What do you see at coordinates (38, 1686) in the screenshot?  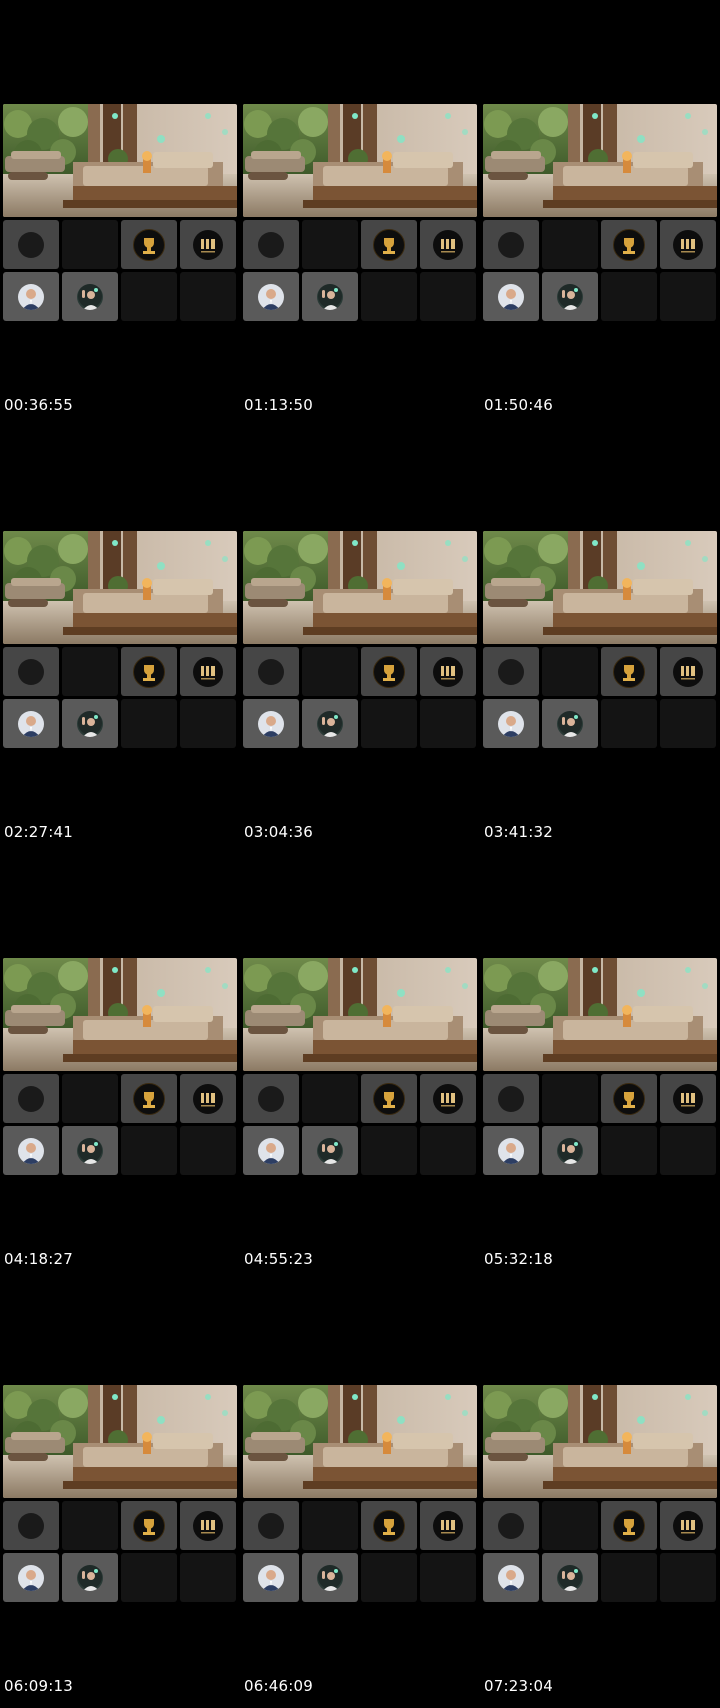 I see `frame-timestamp: 06:09:13` at bounding box center [38, 1686].